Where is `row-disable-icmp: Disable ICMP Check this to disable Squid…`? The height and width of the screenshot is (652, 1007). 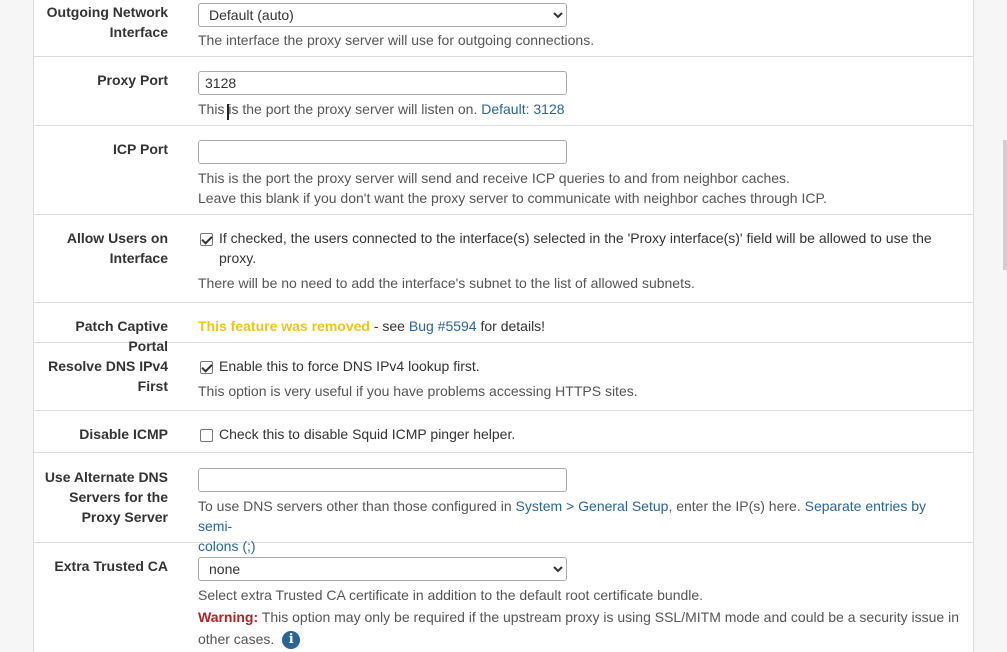 row-disable-icmp: Disable ICMP Check this to disable Squid… is located at coordinates (503, 432).